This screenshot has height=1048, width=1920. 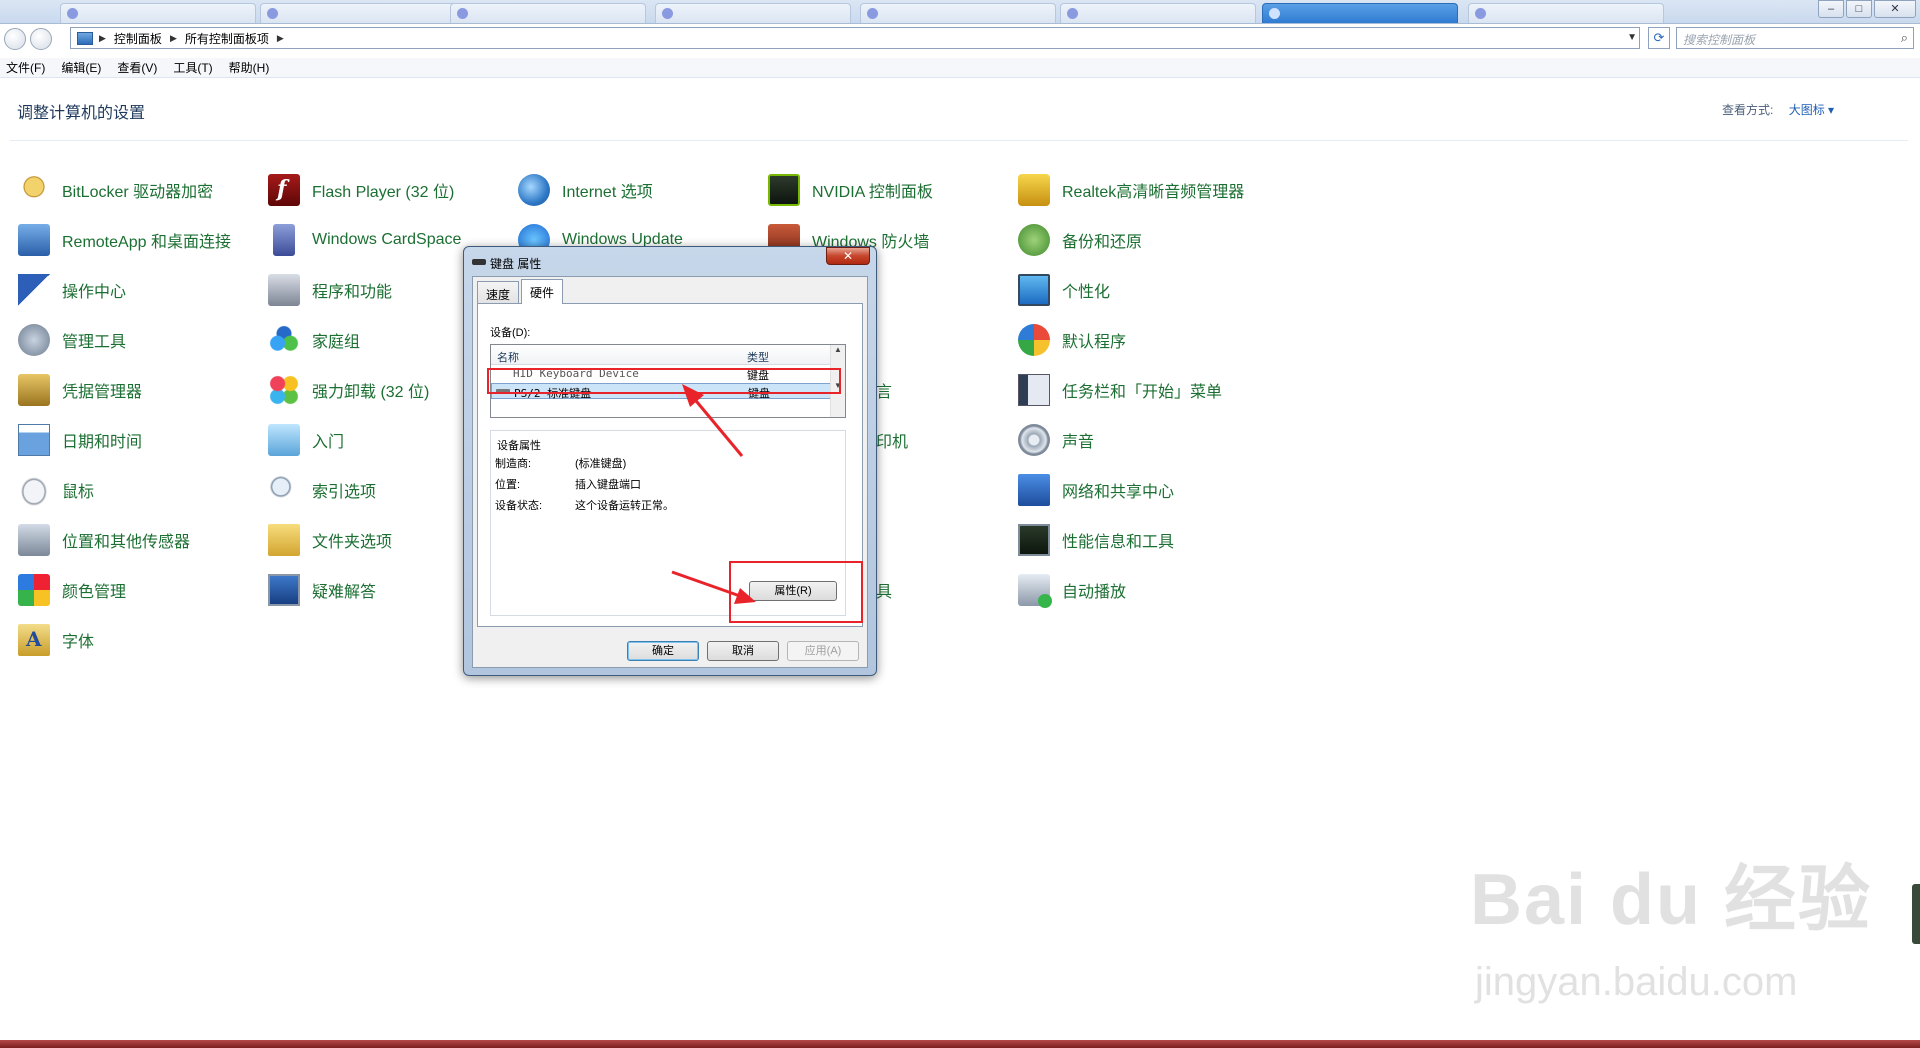 I want to click on baidu-watermark-url: jingyan.baidu.com, so click(x=1636, y=982).